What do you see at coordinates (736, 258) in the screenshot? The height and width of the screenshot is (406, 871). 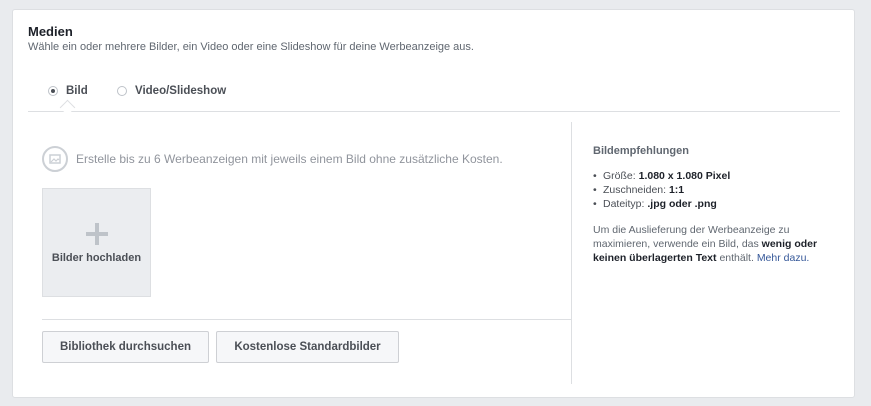 I see `desc-text-end: enthält.` at bounding box center [736, 258].